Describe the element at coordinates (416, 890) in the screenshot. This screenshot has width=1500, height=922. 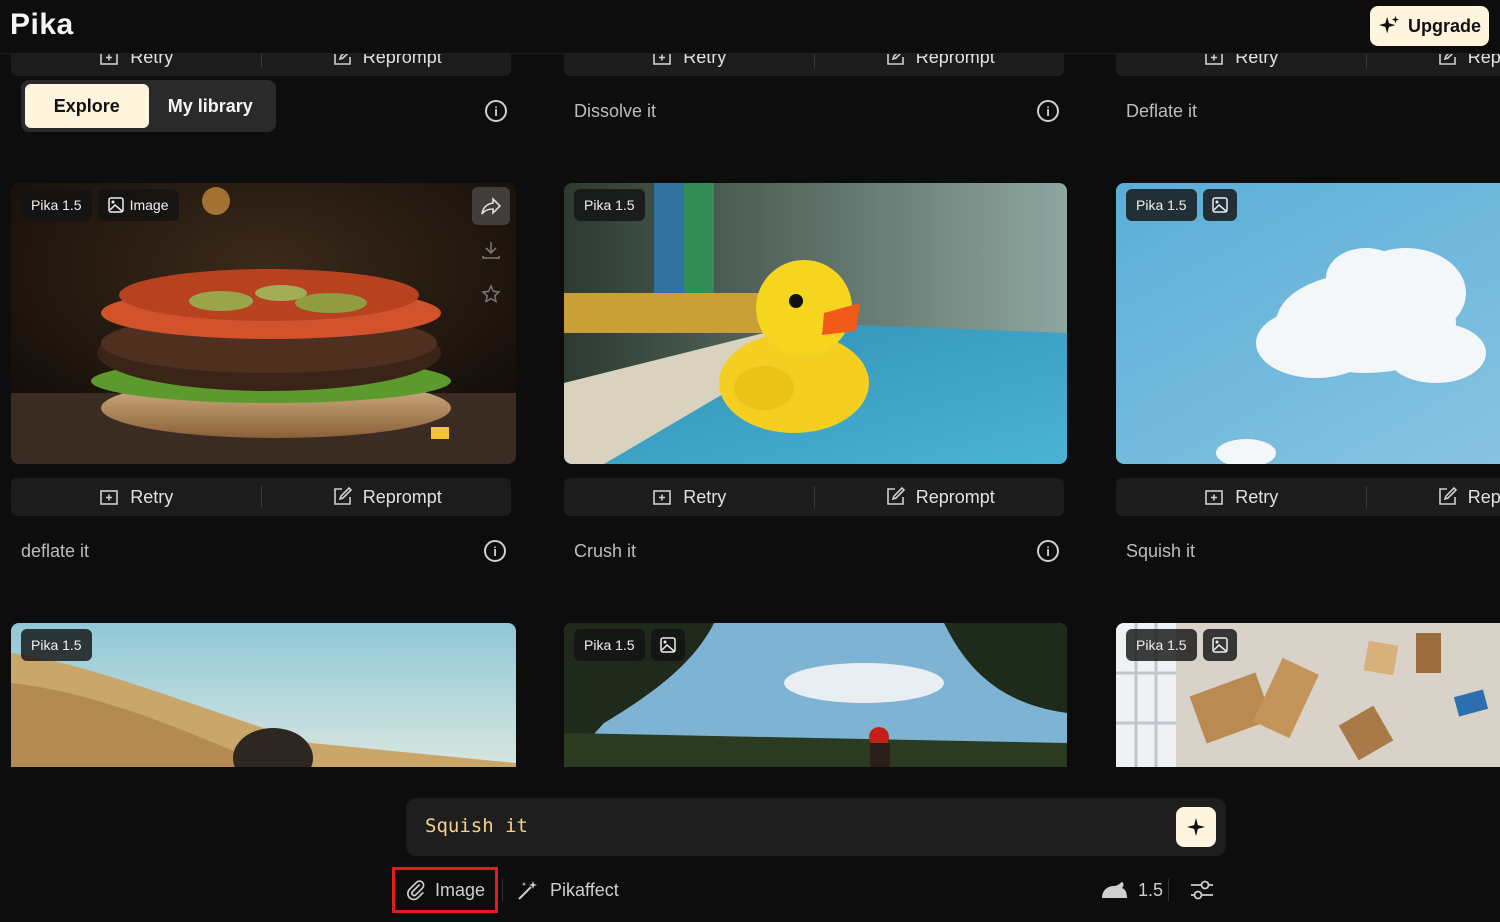
I see `paperclip-icon` at that location.